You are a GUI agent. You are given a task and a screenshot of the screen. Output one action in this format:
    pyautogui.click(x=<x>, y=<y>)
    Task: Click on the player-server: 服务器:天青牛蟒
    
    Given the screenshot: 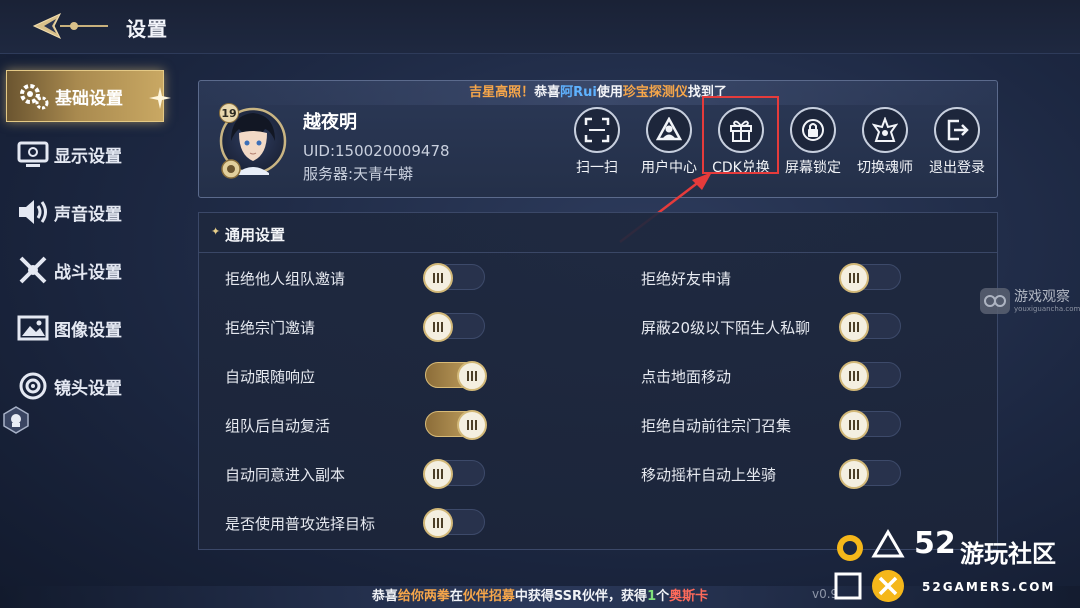 What is the action you would take?
    pyautogui.click(x=358, y=174)
    